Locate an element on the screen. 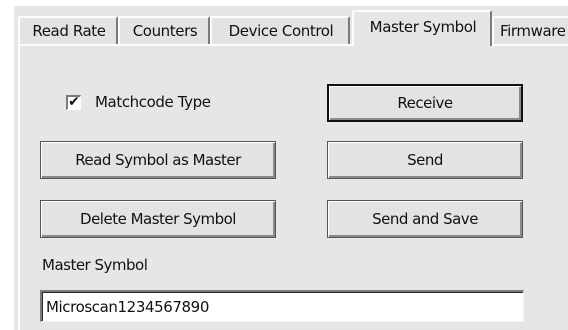  tab-counters: Counters is located at coordinates (164, 30).